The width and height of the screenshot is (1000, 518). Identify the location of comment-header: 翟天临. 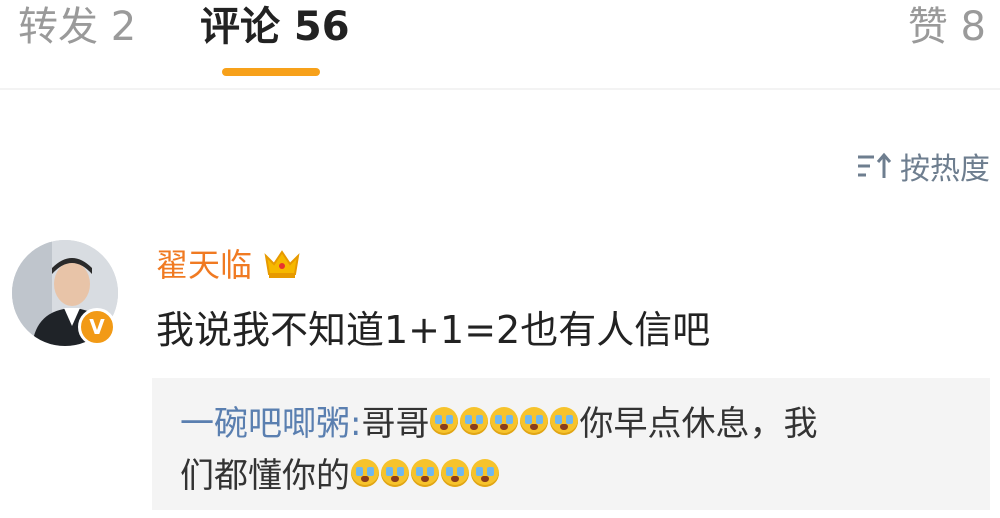
(229, 263).